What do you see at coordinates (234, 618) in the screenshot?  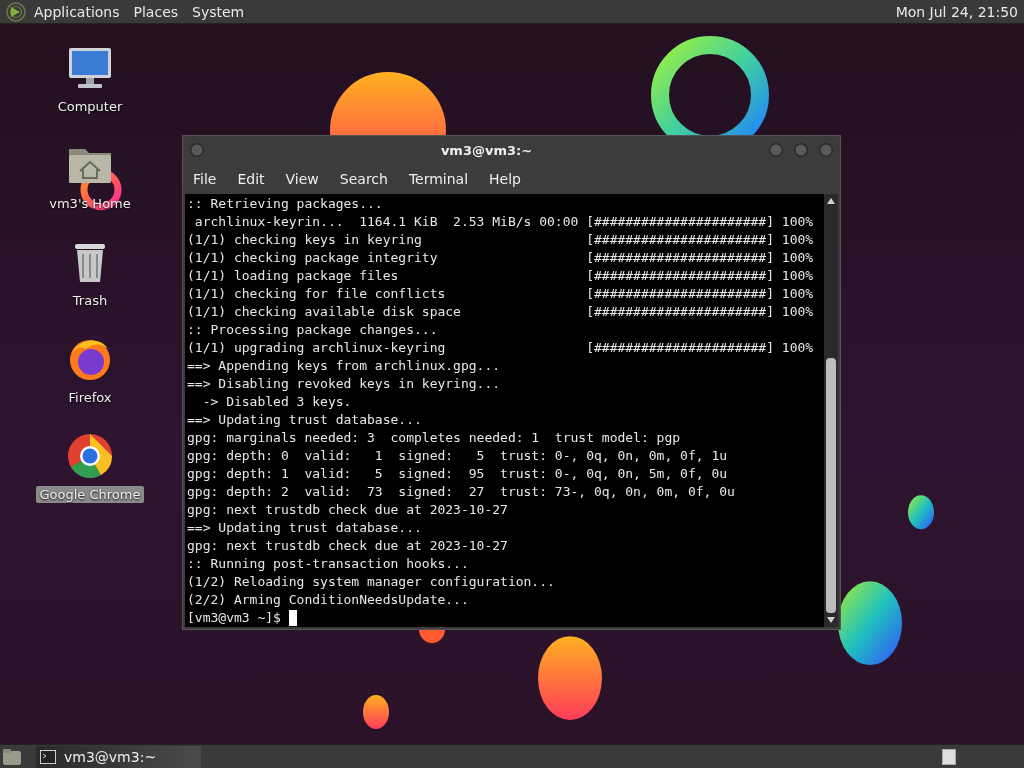 I see `terminal-prompt: [vm3@vm3 ~]$` at bounding box center [234, 618].